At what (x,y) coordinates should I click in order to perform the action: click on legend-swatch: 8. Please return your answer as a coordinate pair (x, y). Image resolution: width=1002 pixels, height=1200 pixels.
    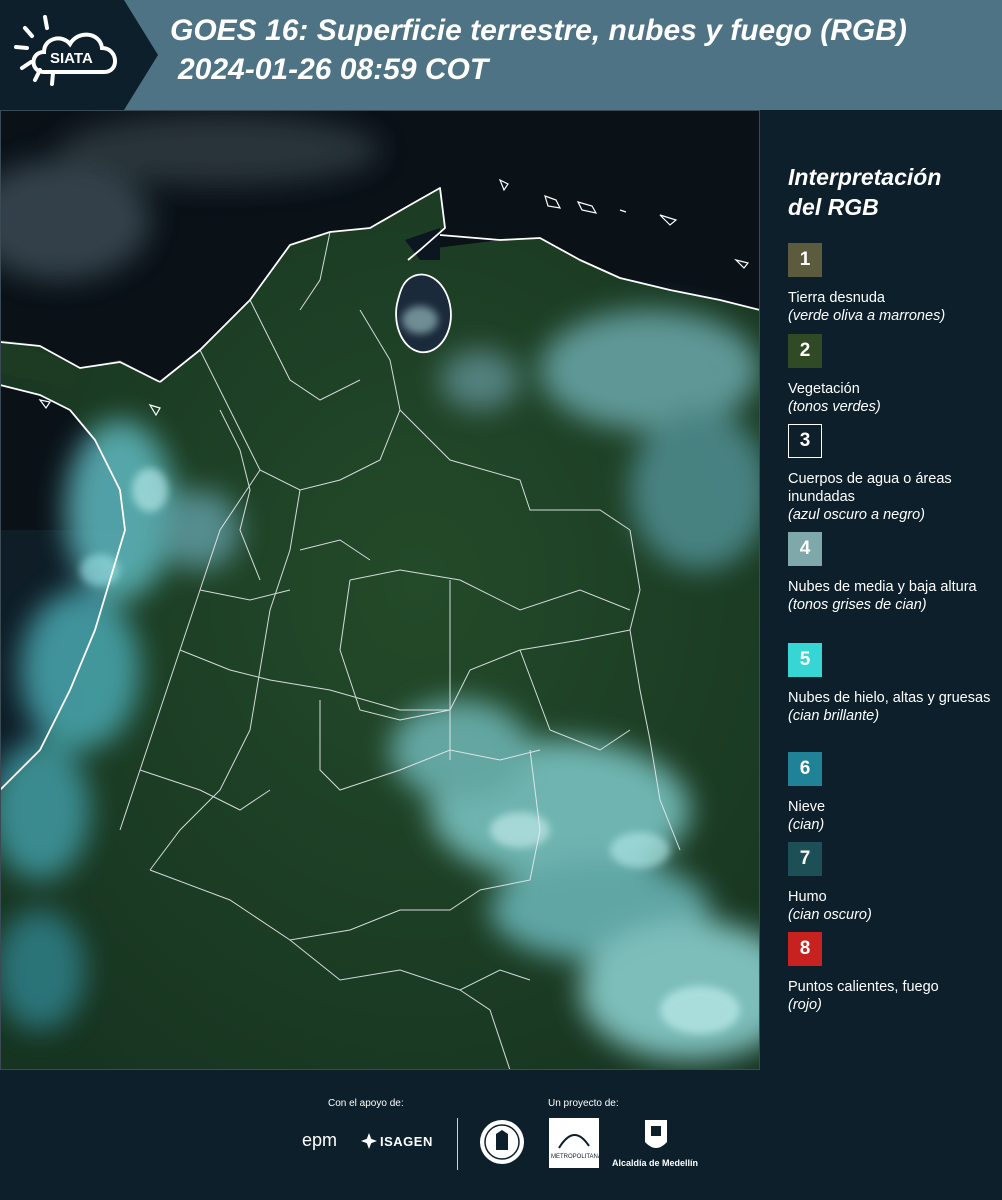
    Looking at the image, I should click on (805, 949).